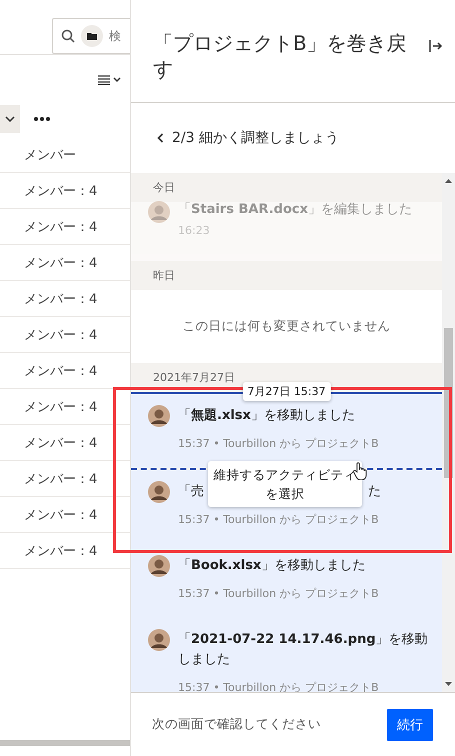 The image size is (455, 756). Describe the element at coordinates (194, 377) in the screenshot. I see `date-header: 2021年7月27日` at that location.